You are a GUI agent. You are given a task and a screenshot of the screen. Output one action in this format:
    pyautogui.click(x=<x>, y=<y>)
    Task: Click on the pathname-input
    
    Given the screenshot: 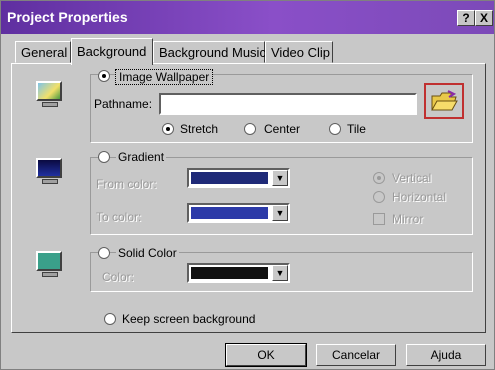 What is the action you would take?
    pyautogui.click(x=288, y=104)
    